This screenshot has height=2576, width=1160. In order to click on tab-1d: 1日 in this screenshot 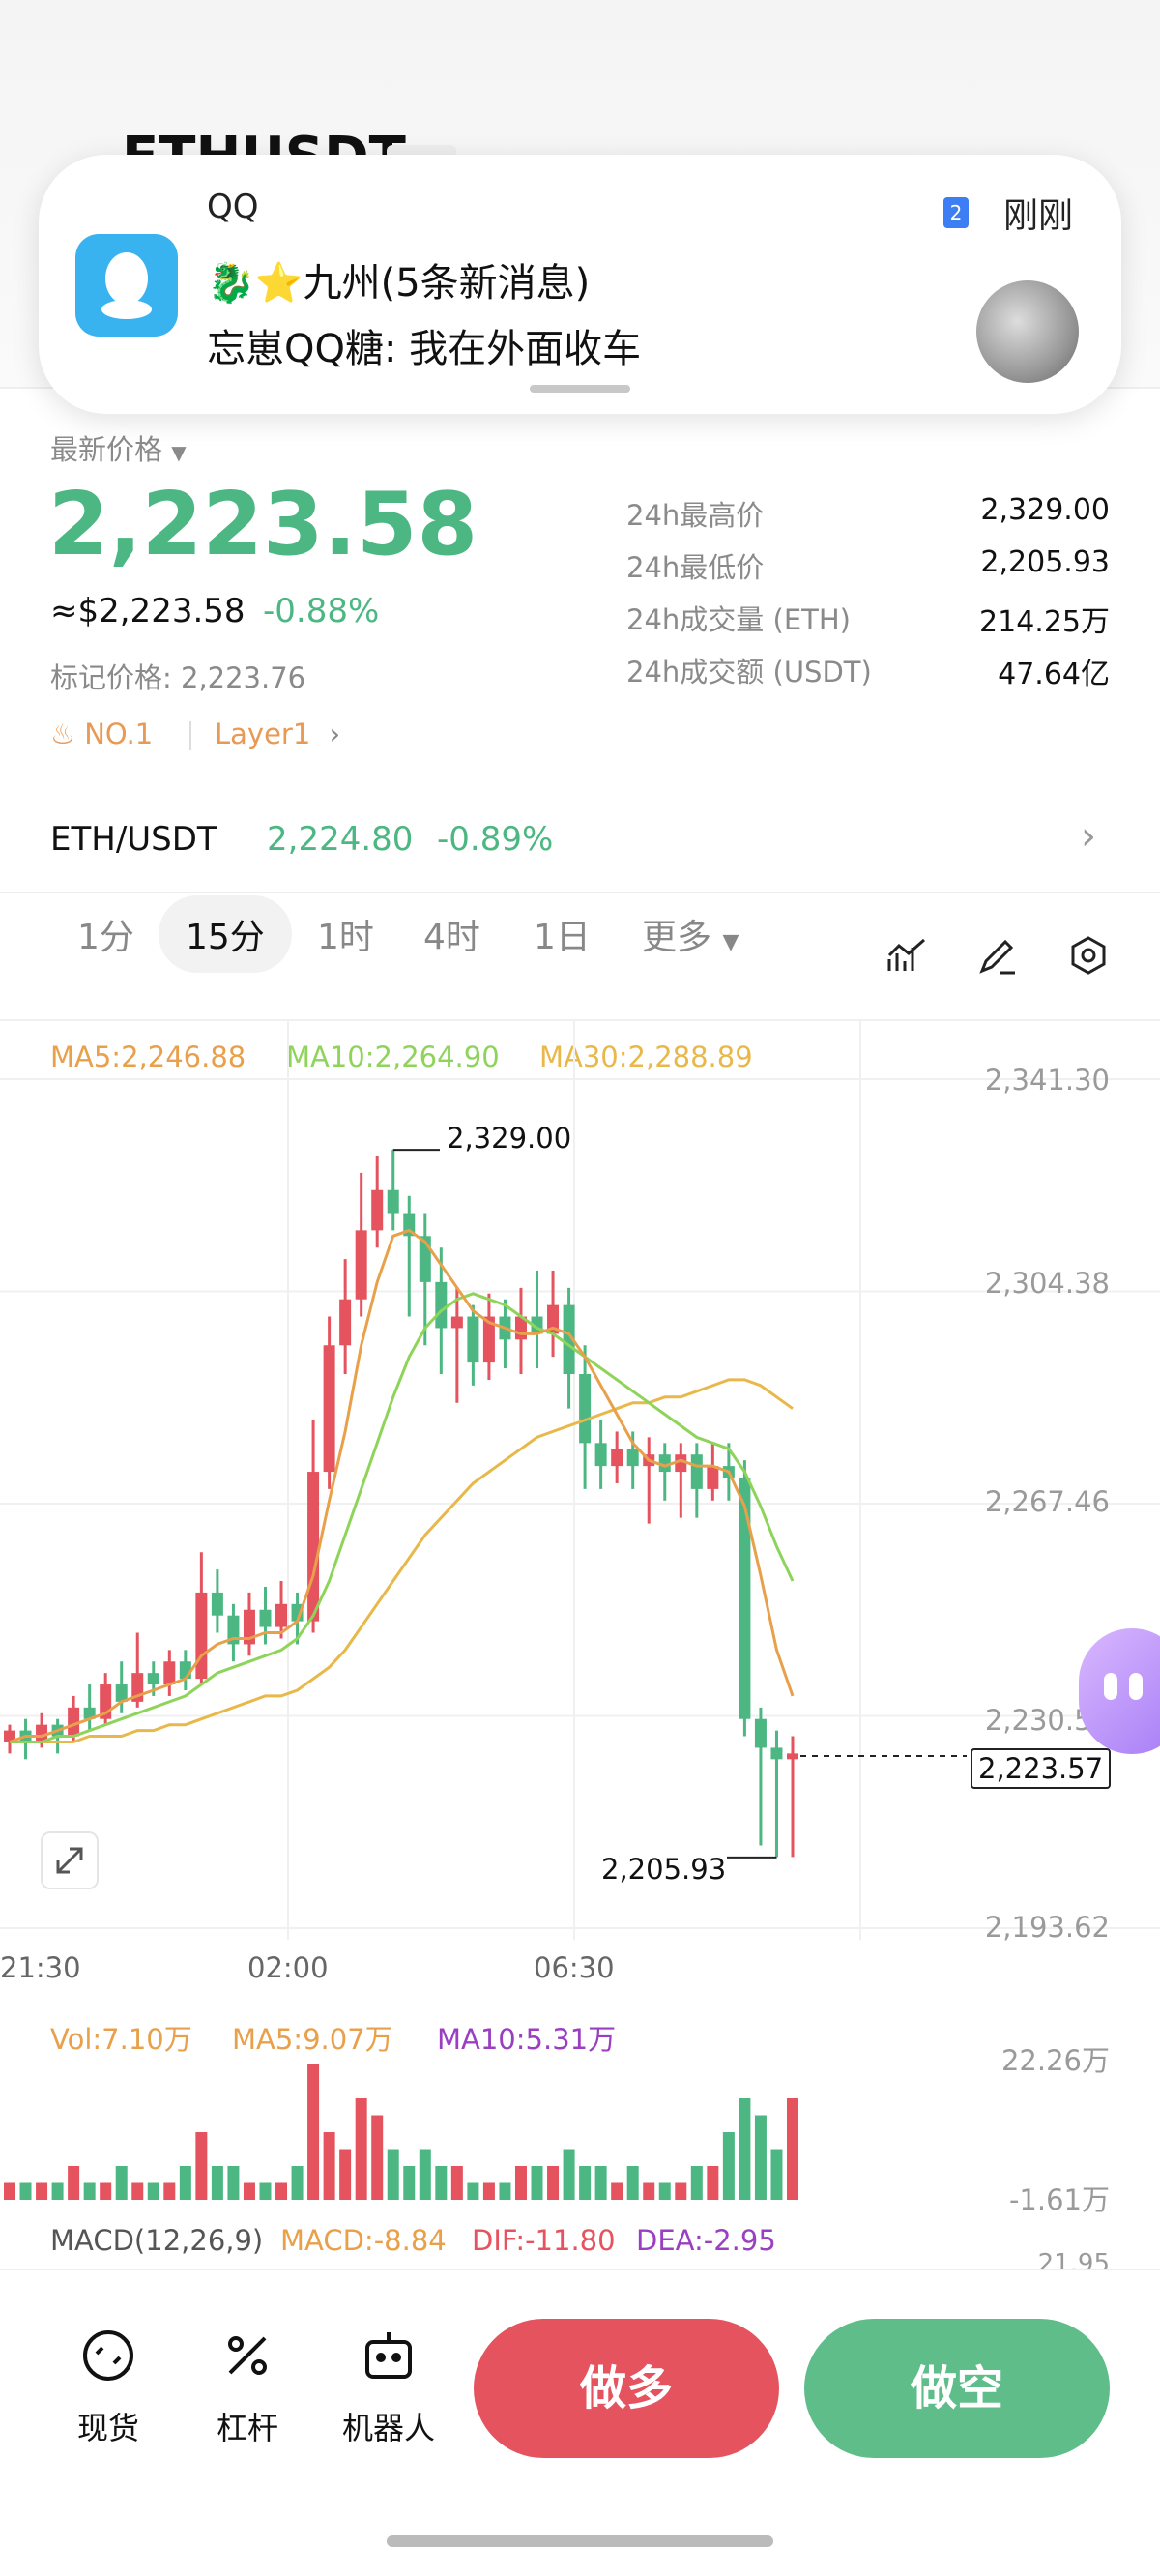, I will do `click(563, 934)`.